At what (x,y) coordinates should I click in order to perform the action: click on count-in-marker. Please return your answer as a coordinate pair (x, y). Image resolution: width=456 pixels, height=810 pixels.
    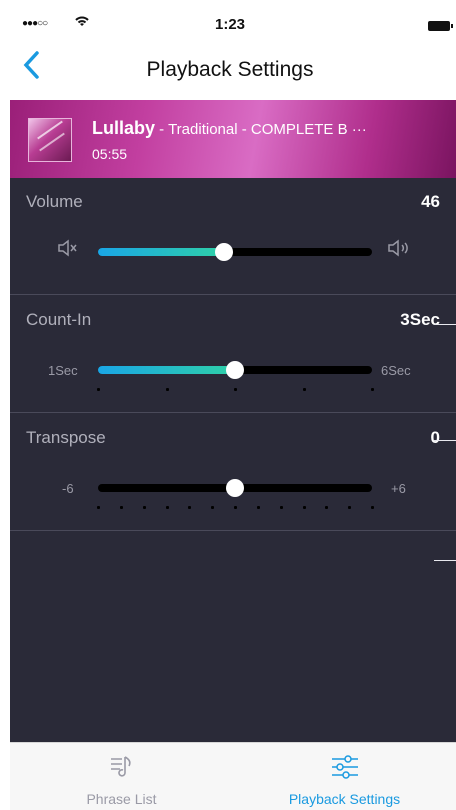
    Looking at the image, I should click on (445, 324).